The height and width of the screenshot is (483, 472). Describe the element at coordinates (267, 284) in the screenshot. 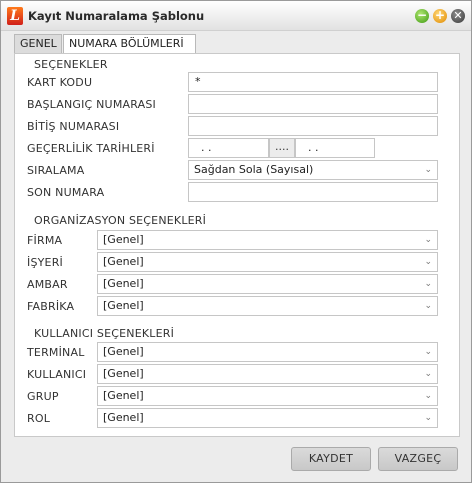

I see `ambar-select: [Genel] ⌄` at that location.